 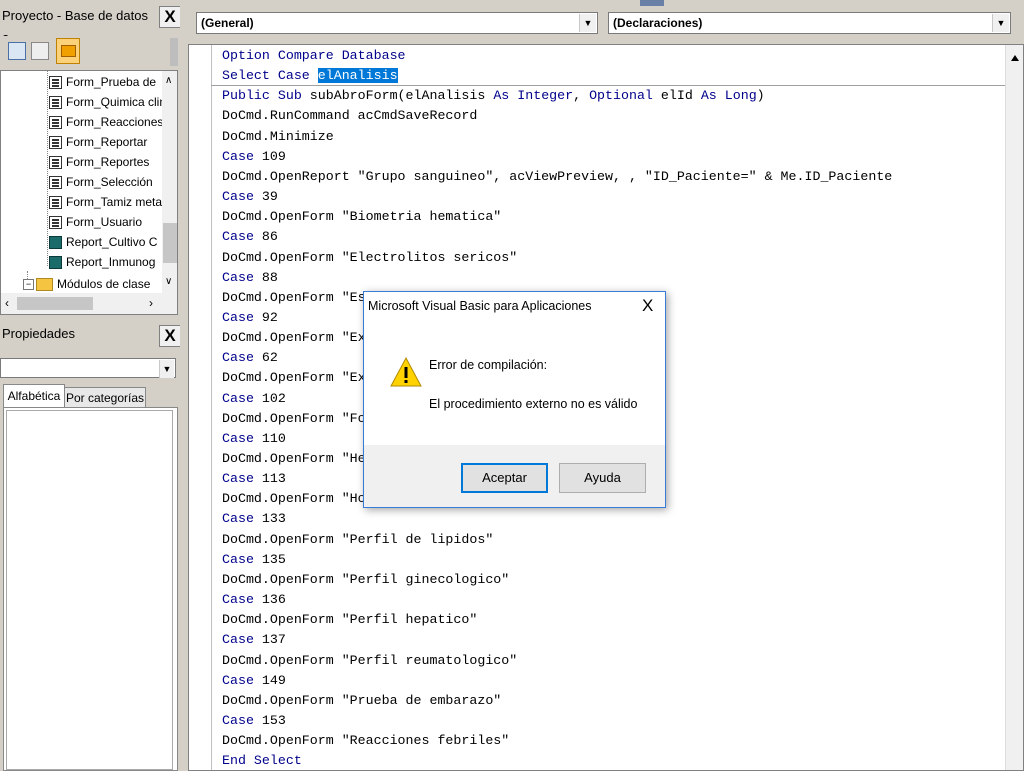 What do you see at coordinates (480, 306) in the screenshot?
I see `dialog-title: Microsoft Visual Basic para Aplicaciones` at bounding box center [480, 306].